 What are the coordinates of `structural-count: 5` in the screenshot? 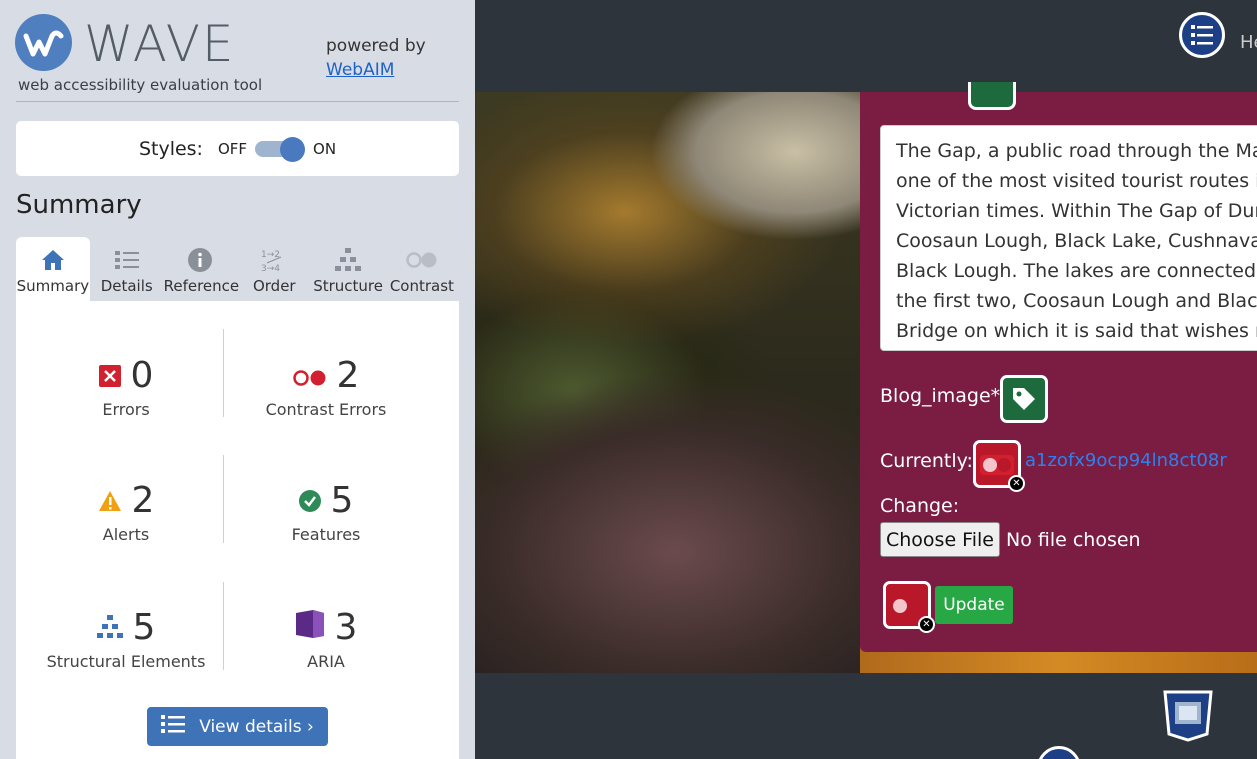 It's located at (144, 627).